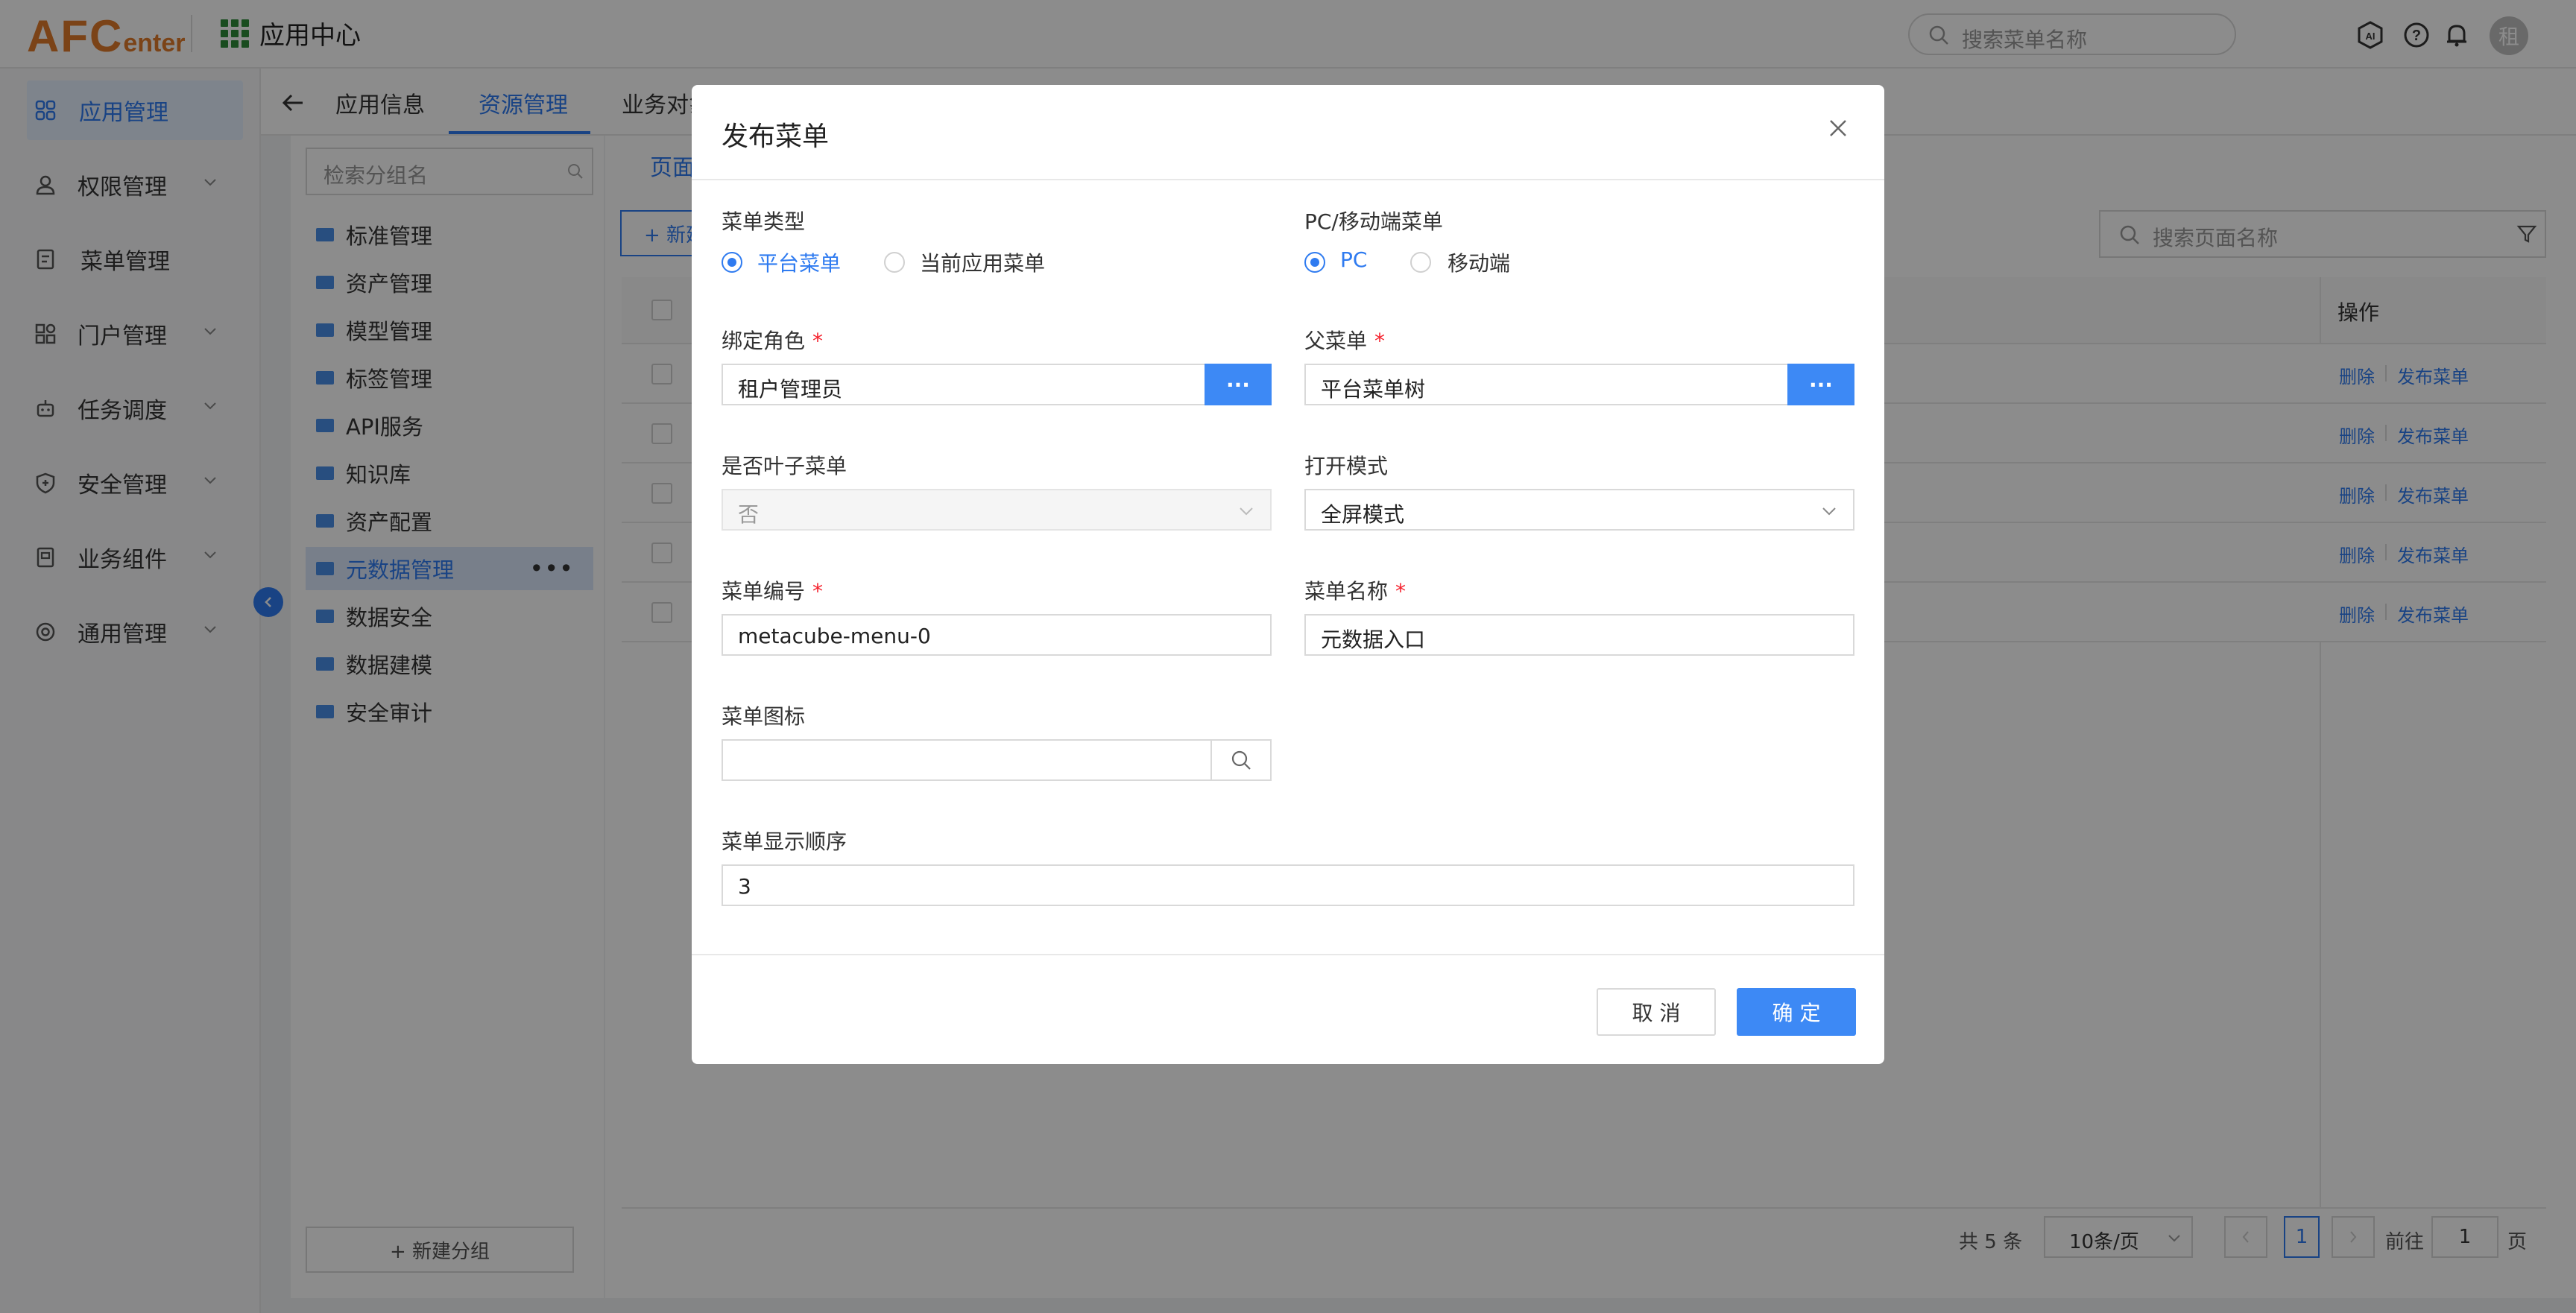  What do you see at coordinates (773, 591) in the screenshot?
I see `menu-code-label: 菜单编号 *` at bounding box center [773, 591].